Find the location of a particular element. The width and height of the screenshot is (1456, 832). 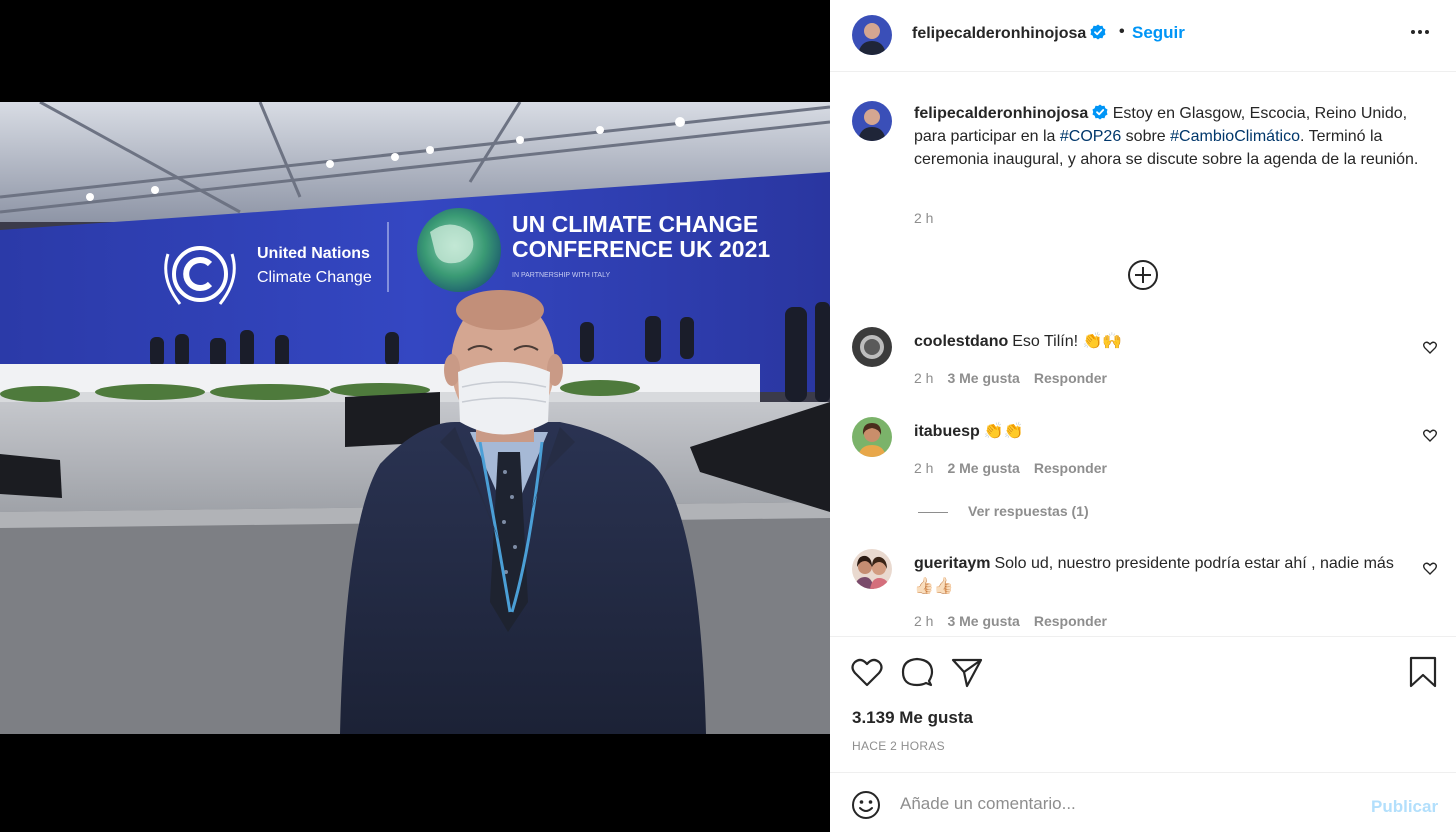

caption-avatar is located at coordinates (872, 121).